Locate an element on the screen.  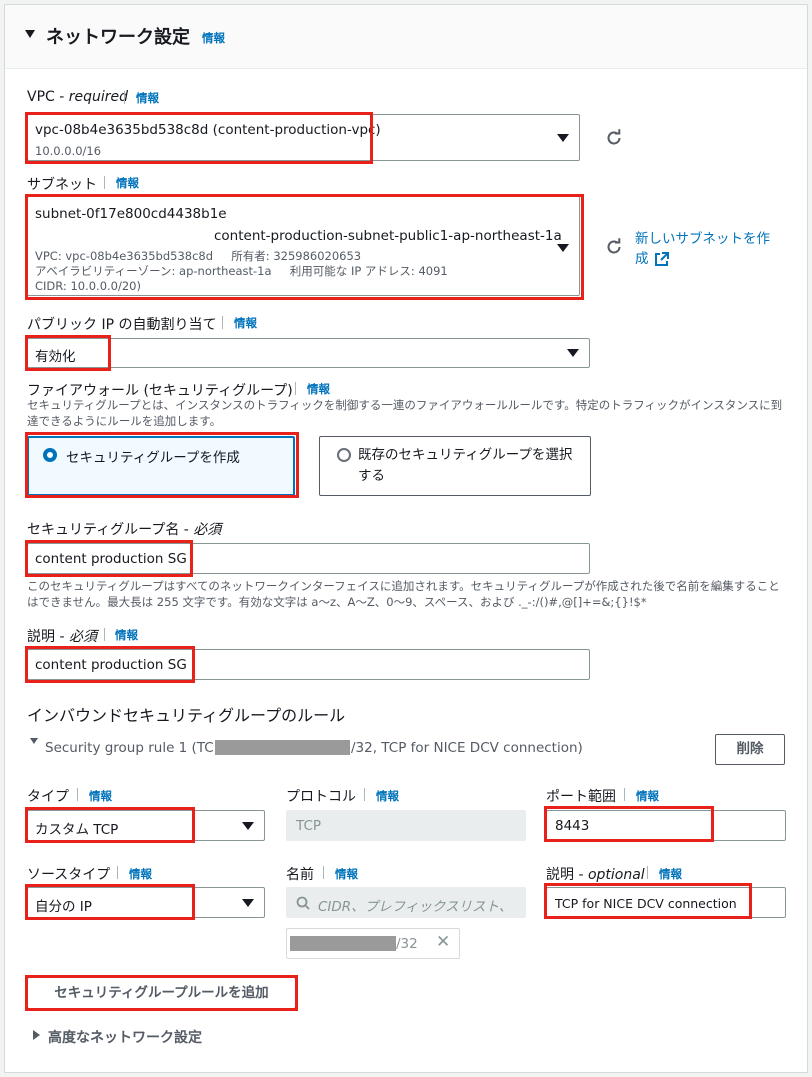
vpc-info-link: 情報 is located at coordinates (147, 98).